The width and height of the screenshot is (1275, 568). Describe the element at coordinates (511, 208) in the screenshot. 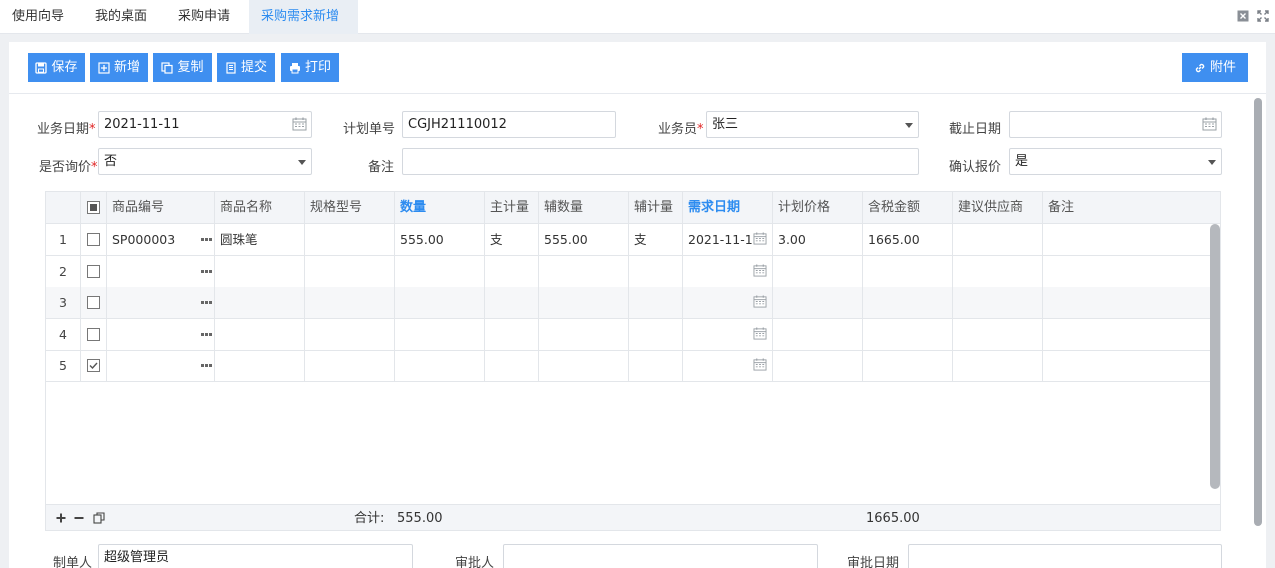

I see `header-unit: 主计量` at that location.